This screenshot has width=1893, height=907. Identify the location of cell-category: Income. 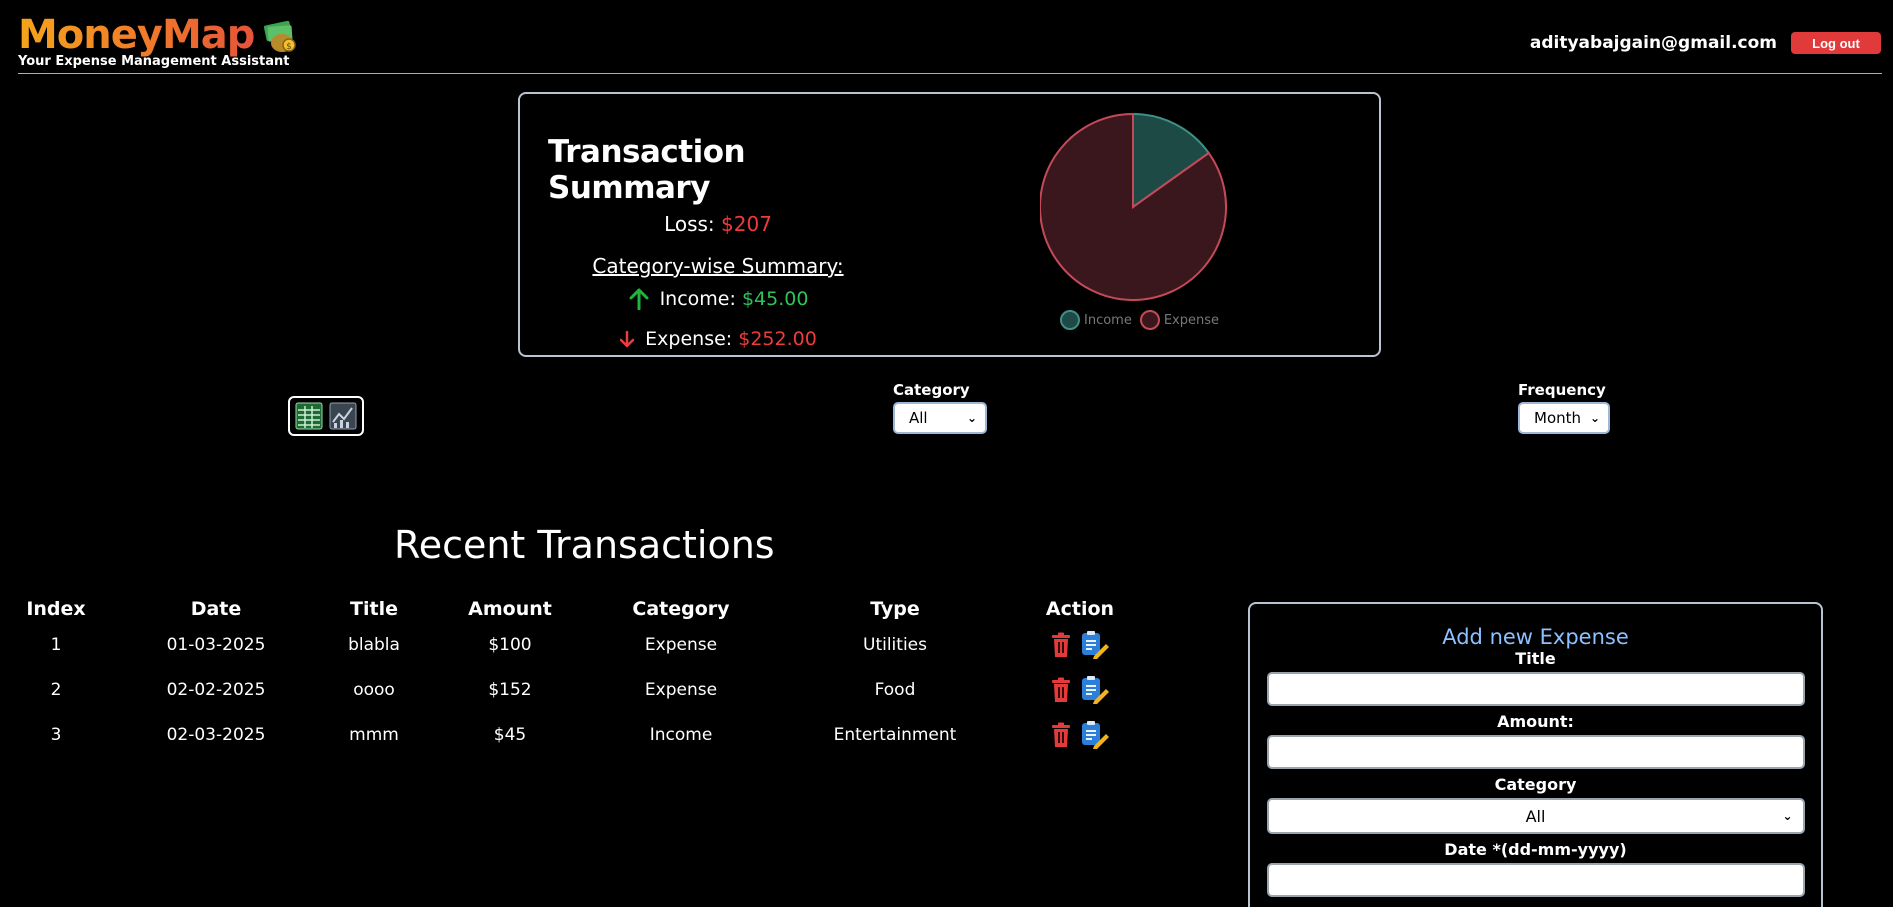
(681, 734).